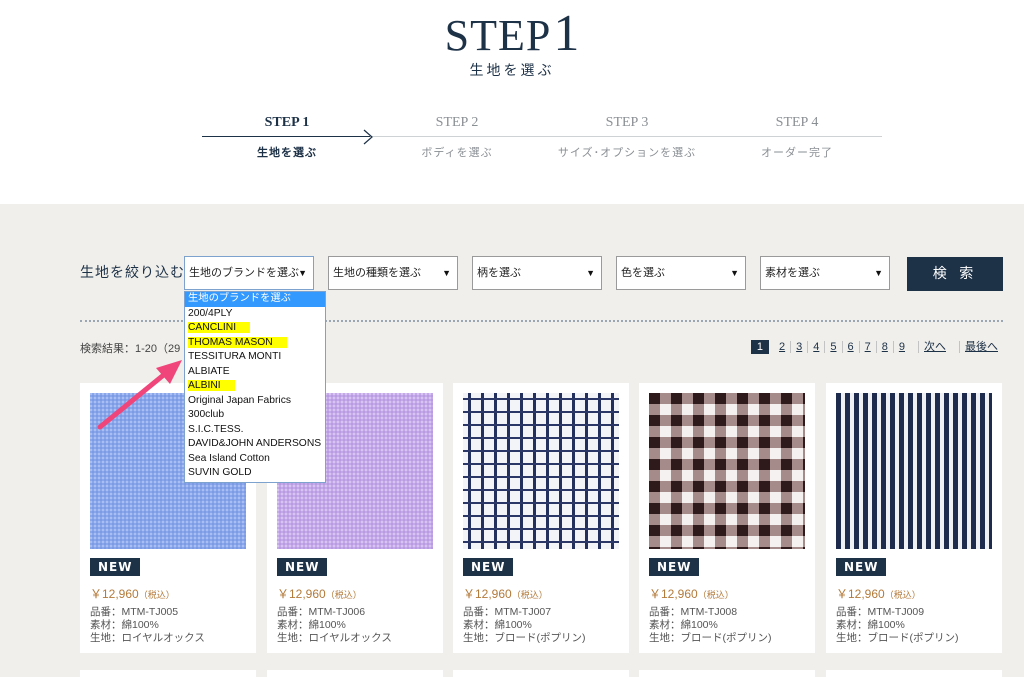  What do you see at coordinates (867, 347) in the screenshot?
I see `page-7: 7` at bounding box center [867, 347].